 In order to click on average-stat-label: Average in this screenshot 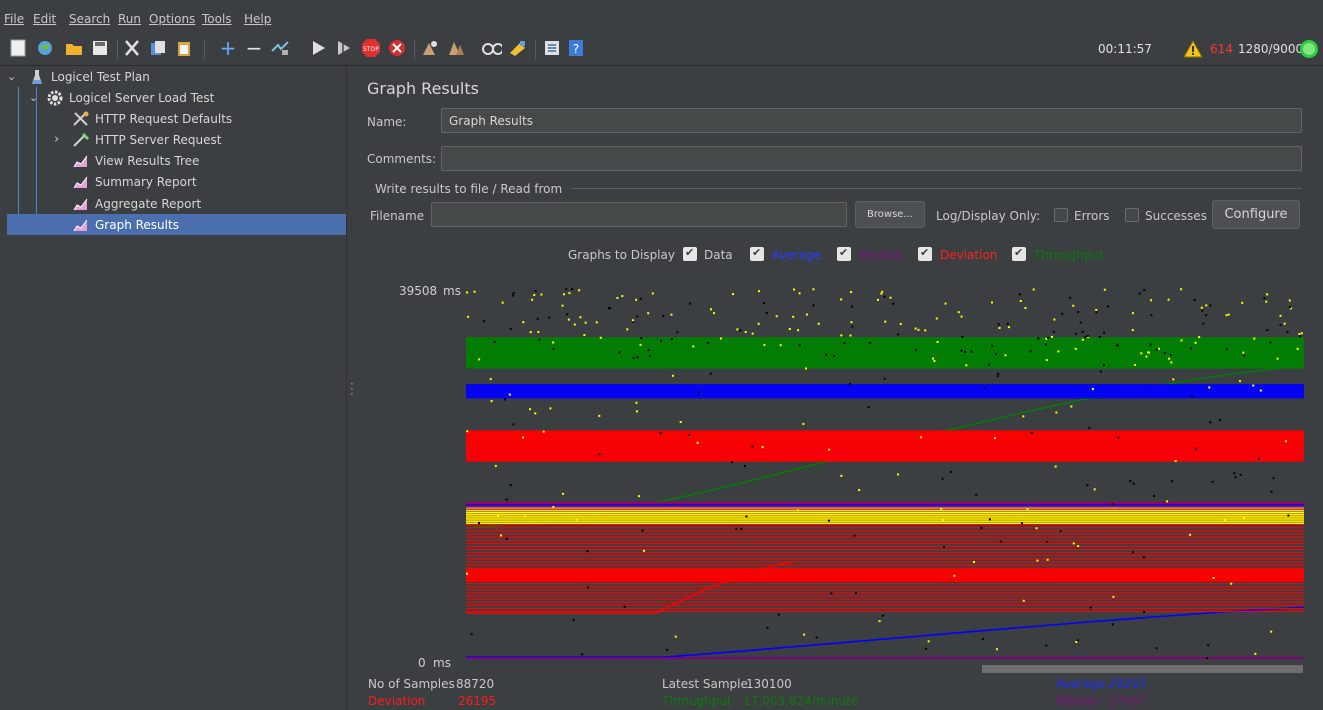, I will do `click(1081, 684)`.